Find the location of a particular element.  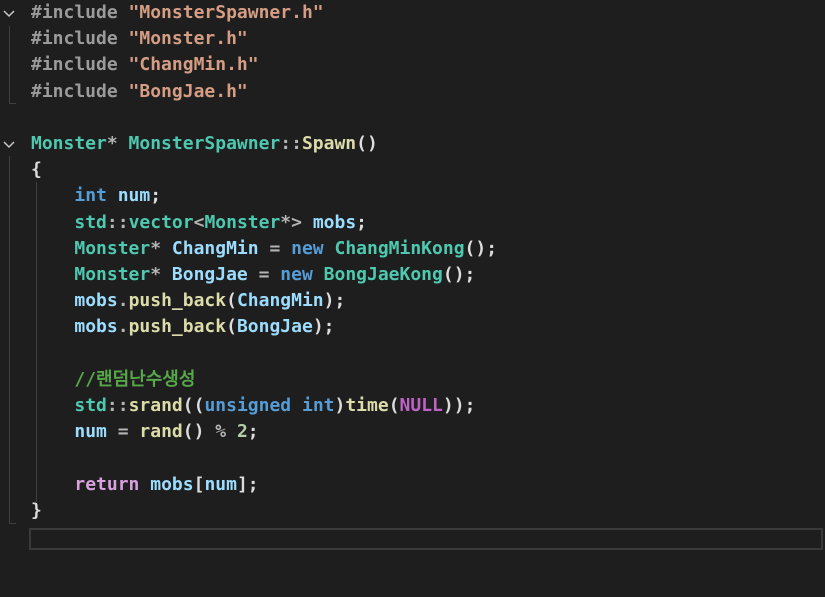

code-line-text: #include "MonsterSpawner.h" is located at coordinates (177, 13).